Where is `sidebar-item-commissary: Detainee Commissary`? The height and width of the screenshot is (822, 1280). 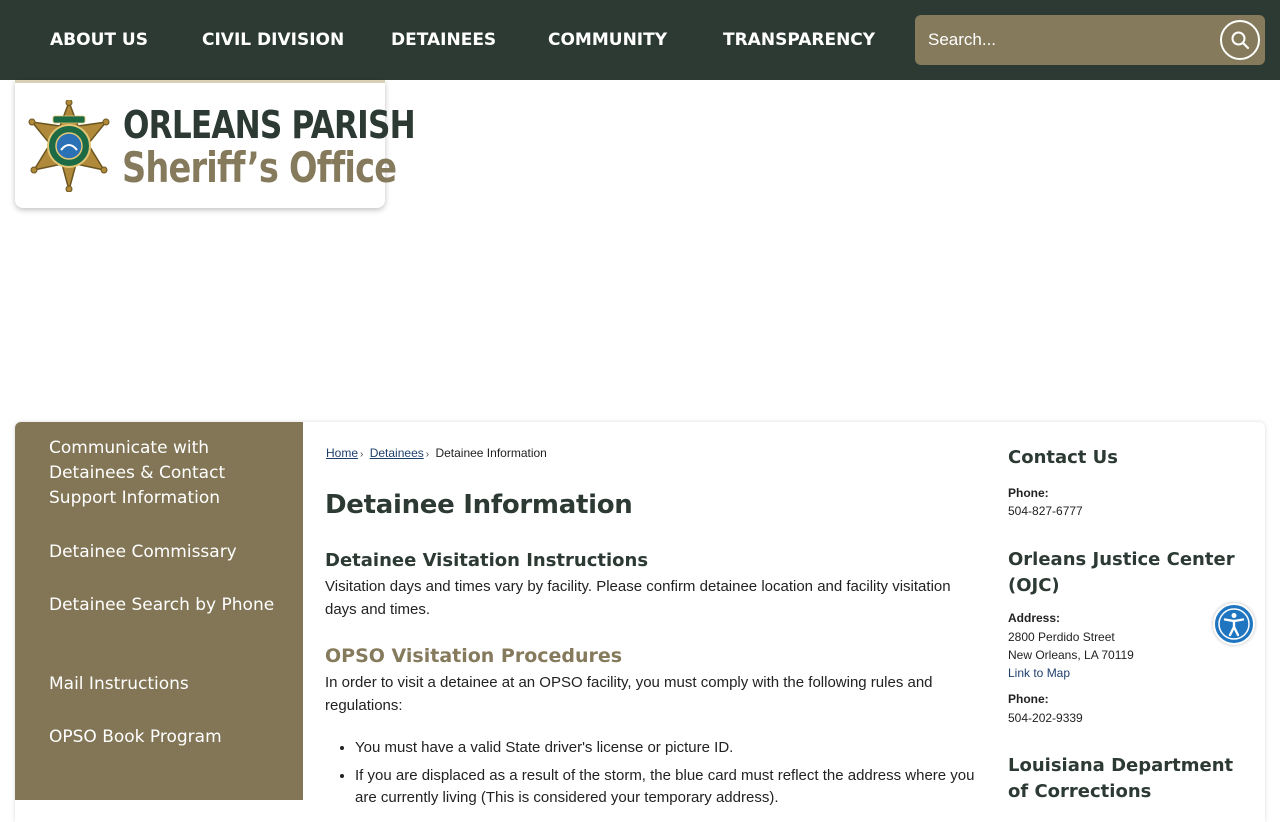
sidebar-item-commissary: Detainee Commissary is located at coordinates (164, 552).